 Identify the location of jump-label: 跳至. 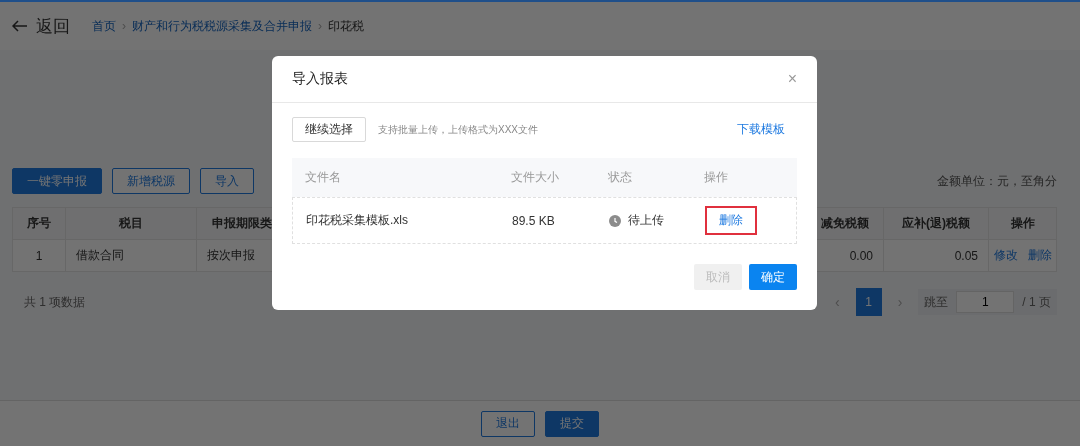
(936, 302).